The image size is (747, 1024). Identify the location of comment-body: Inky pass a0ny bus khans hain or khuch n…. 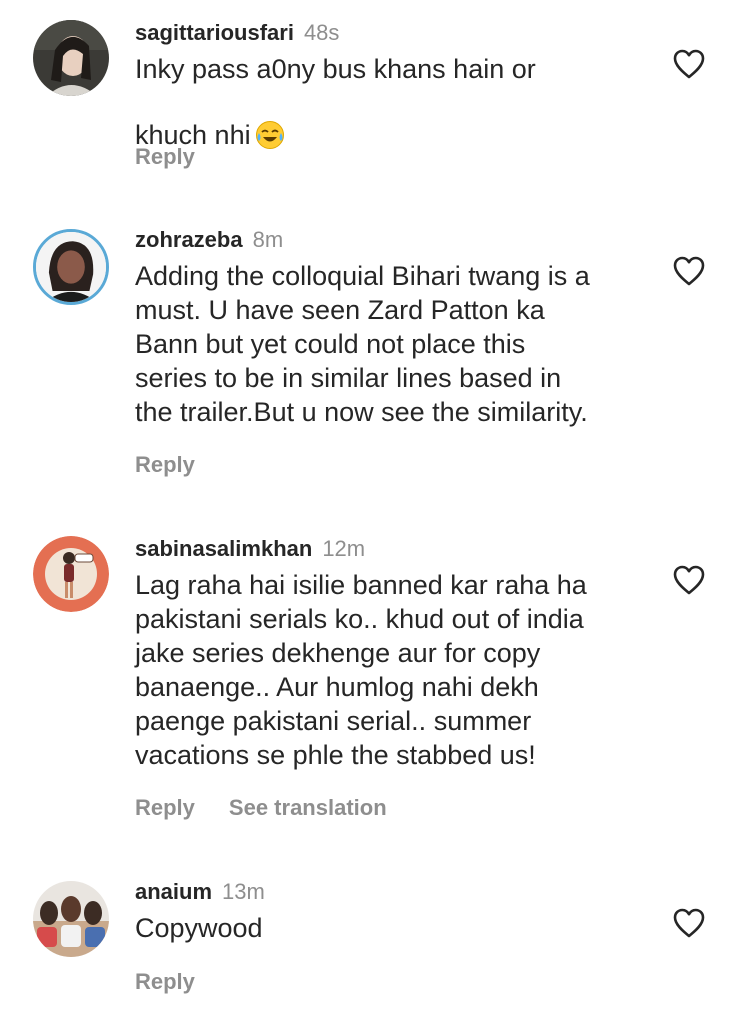
(335, 102).